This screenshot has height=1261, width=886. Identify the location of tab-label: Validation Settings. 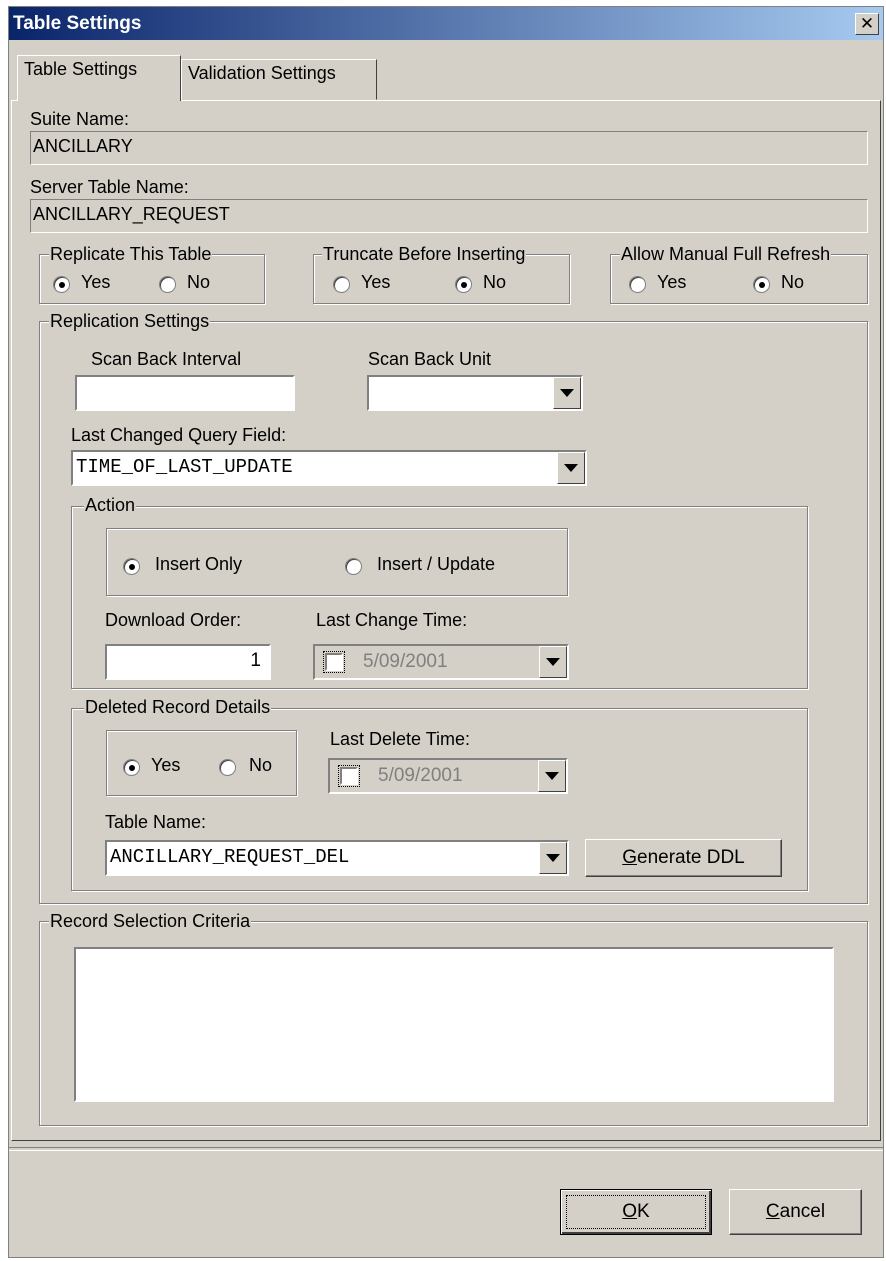
(262, 73).